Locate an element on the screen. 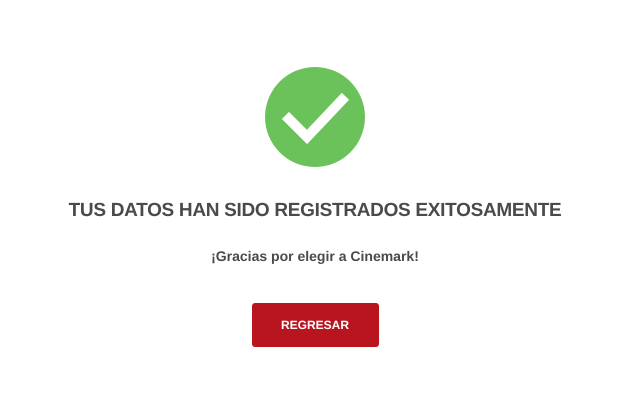 The image size is (630, 409). return-button: REGRESAR is located at coordinates (315, 325).